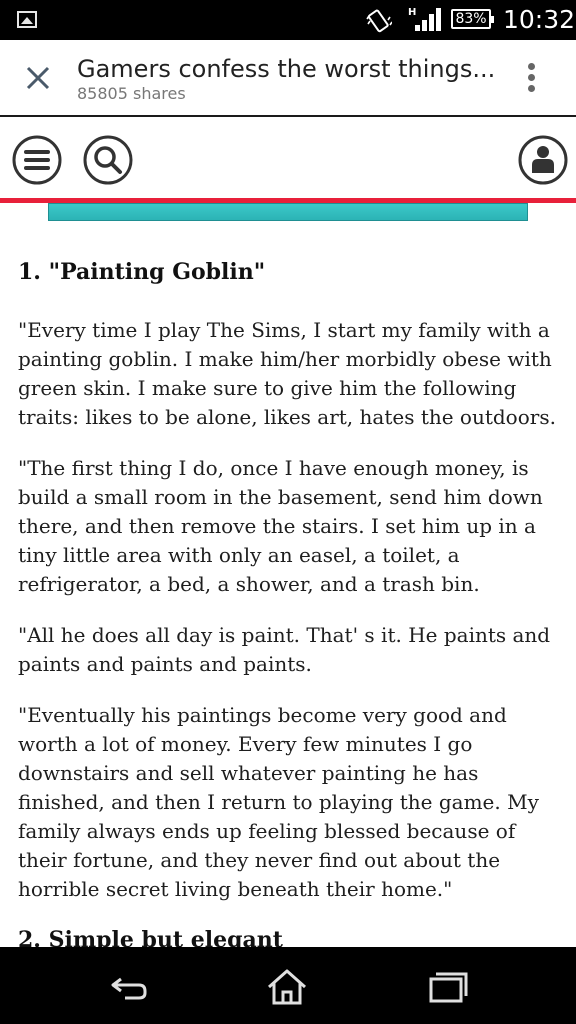 The image size is (576, 1024). I want to click on home-icon, so click(287, 987).